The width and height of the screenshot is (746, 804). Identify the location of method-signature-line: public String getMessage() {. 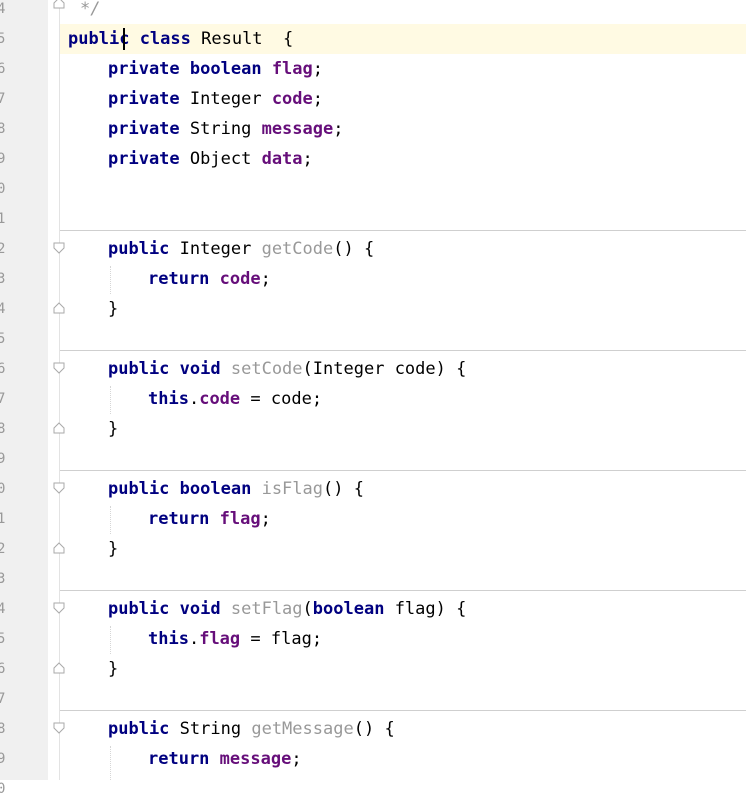
(267, 729).